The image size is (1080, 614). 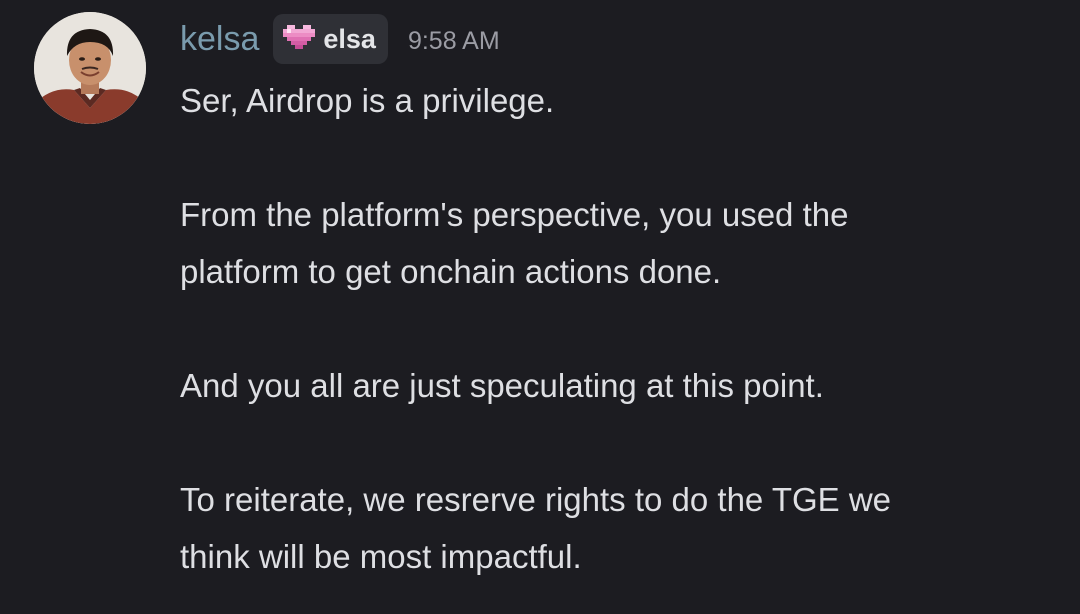 I want to click on message-line: Ser, Airdrop is a privilege., so click(x=367, y=100).